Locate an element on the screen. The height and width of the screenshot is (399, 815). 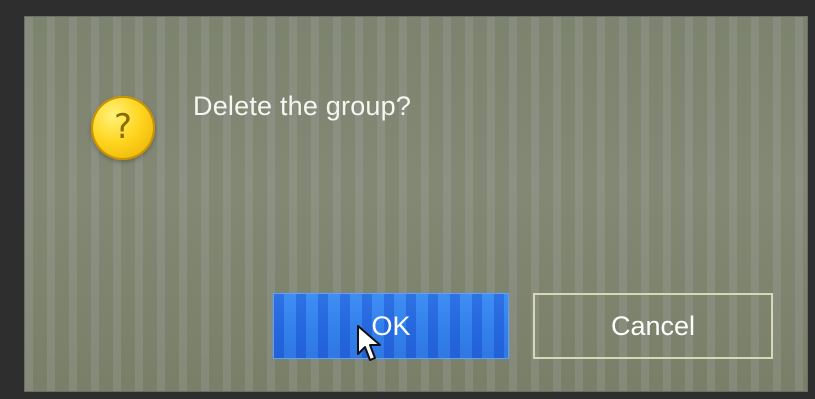
mouse-pointer-icon is located at coordinates (369, 343).